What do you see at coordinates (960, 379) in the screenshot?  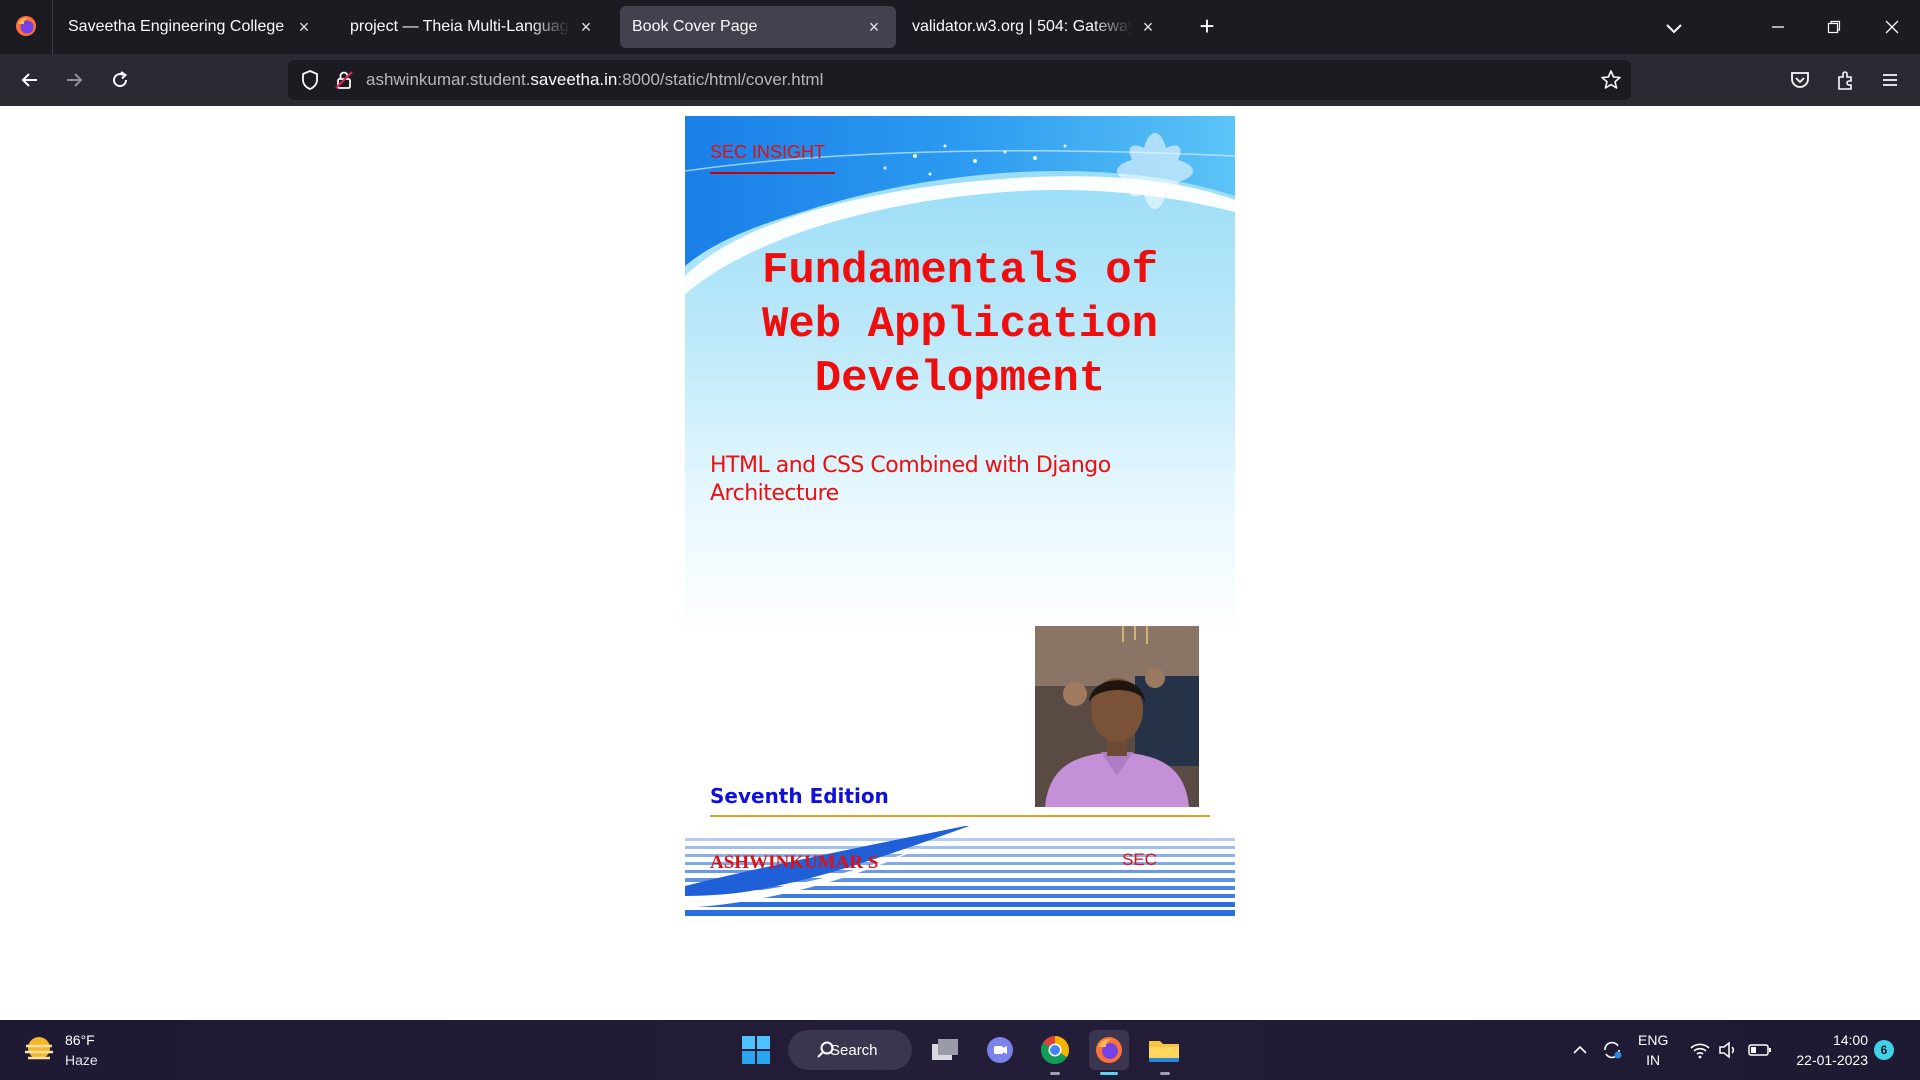 I see `book-title-line: Development` at bounding box center [960, 379].